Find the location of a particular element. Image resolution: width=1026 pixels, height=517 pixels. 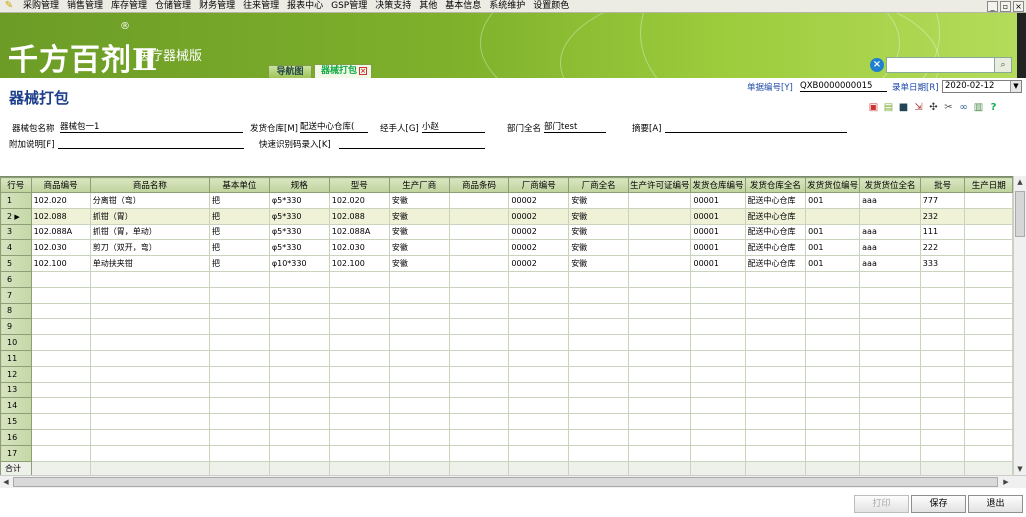

menu-item: 销售管理 is located at coordinates (85, 6).